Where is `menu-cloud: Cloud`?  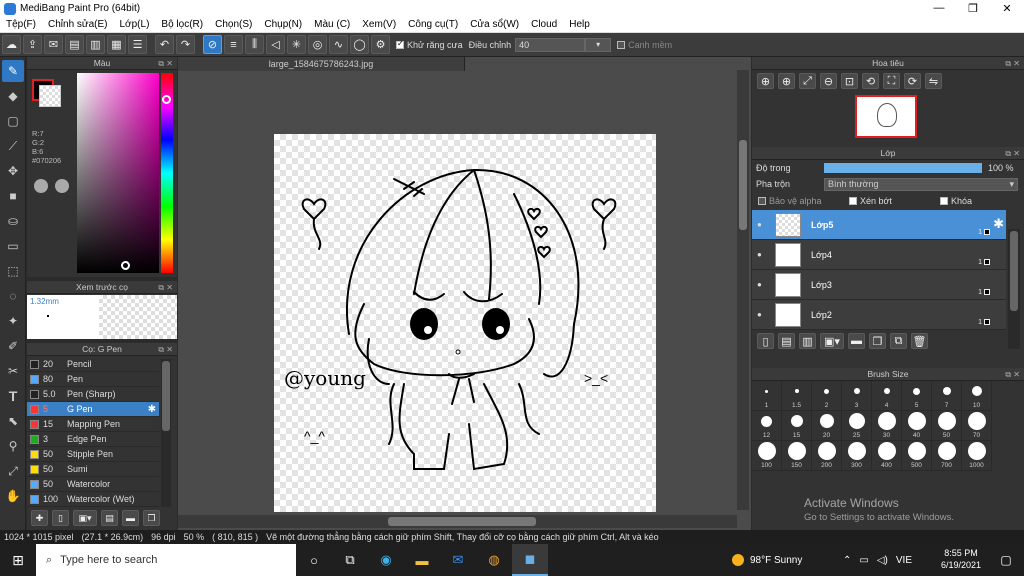 menu-cloud: Cloud is located at coordinates (544, 24).